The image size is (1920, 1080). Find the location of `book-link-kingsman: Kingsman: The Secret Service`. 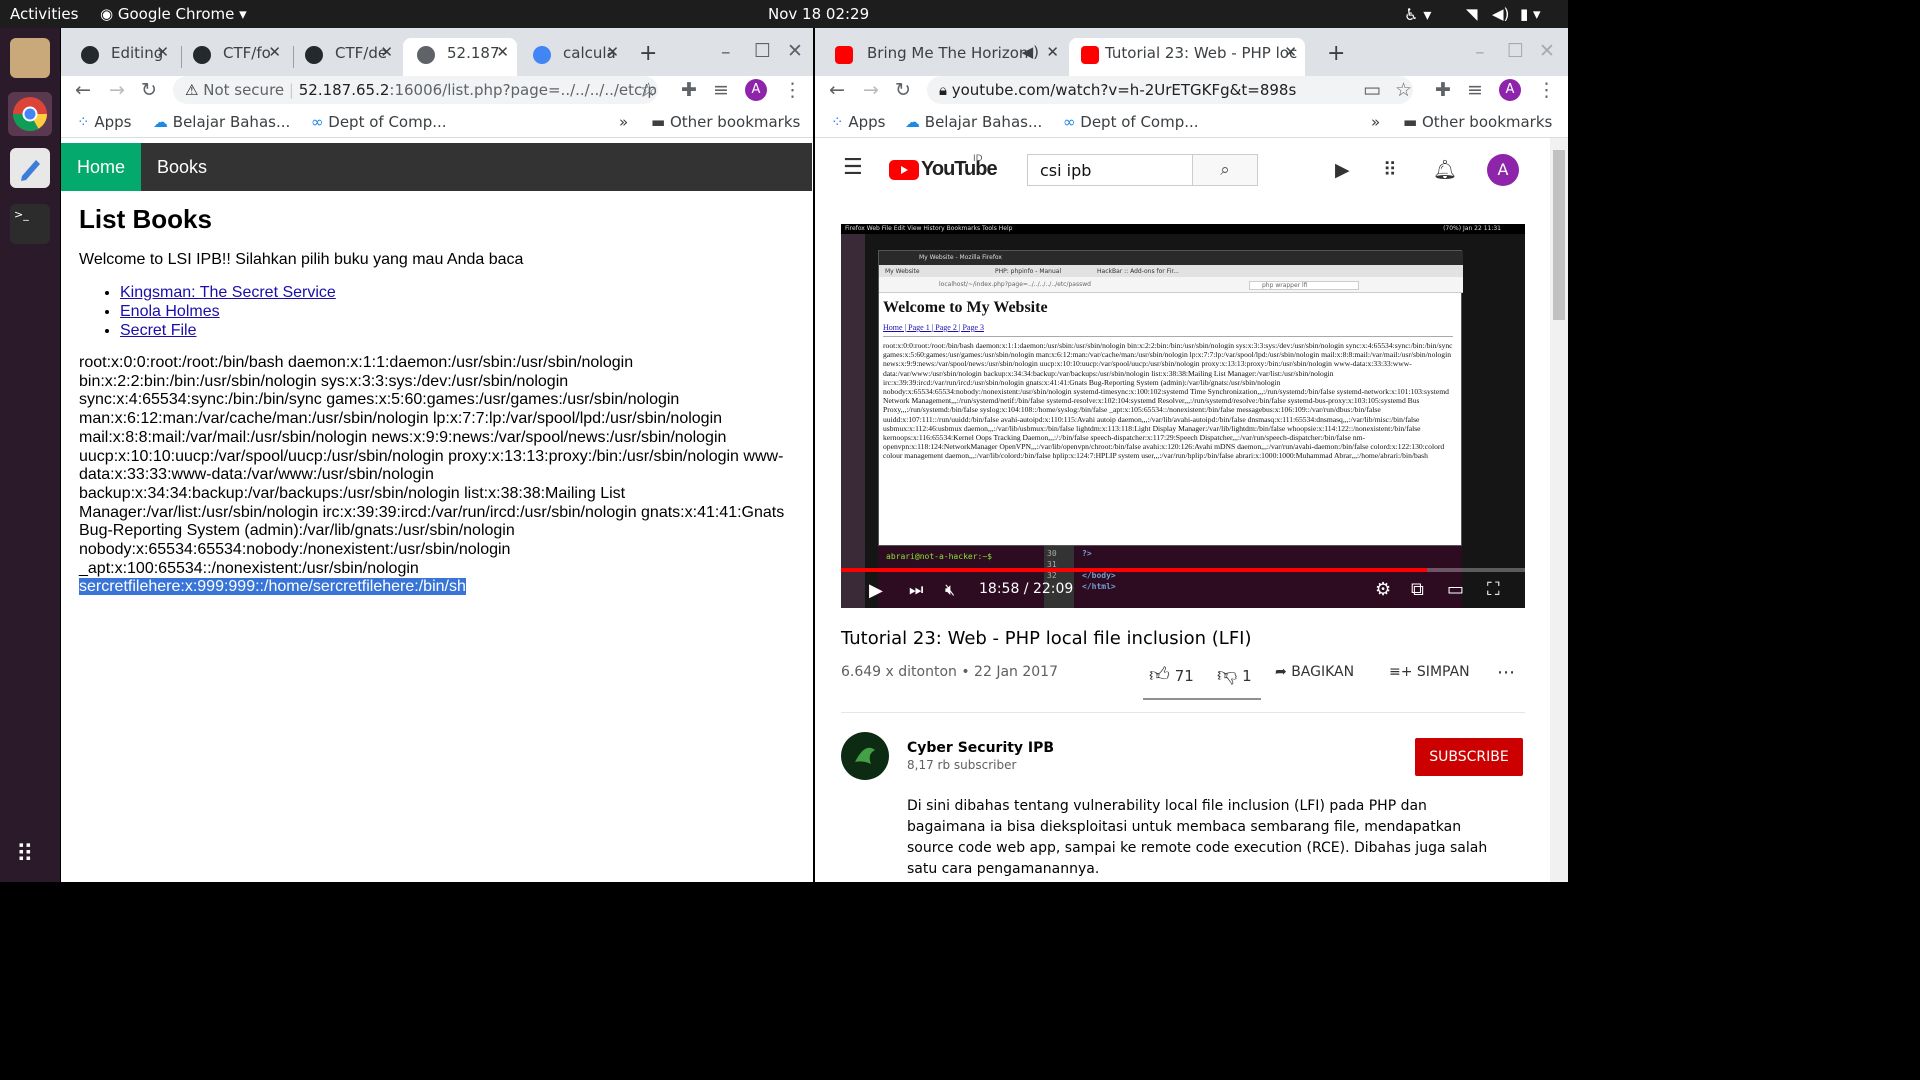

book-link-kingsman: Kingsman: The Secret Service is located at coordinates (228, 292).